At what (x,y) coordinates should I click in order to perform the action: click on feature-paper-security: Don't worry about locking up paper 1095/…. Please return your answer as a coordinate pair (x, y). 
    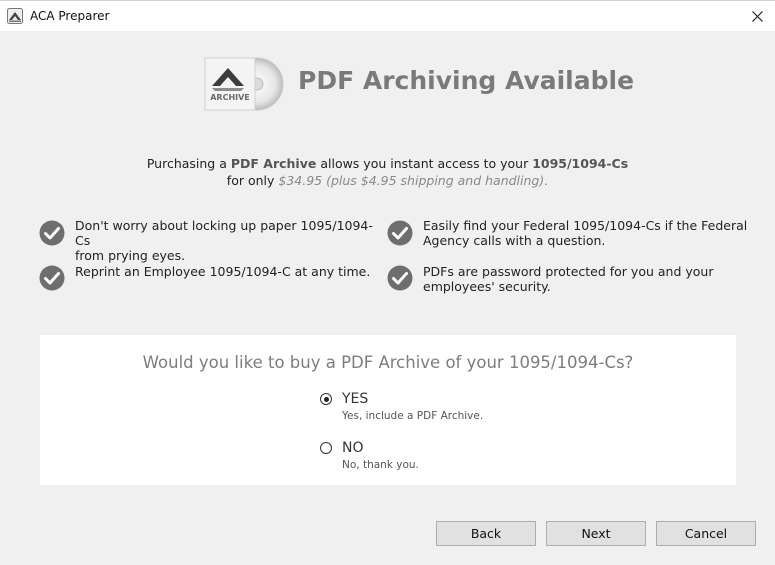
    Looking at the image, I should click on (230, 240).